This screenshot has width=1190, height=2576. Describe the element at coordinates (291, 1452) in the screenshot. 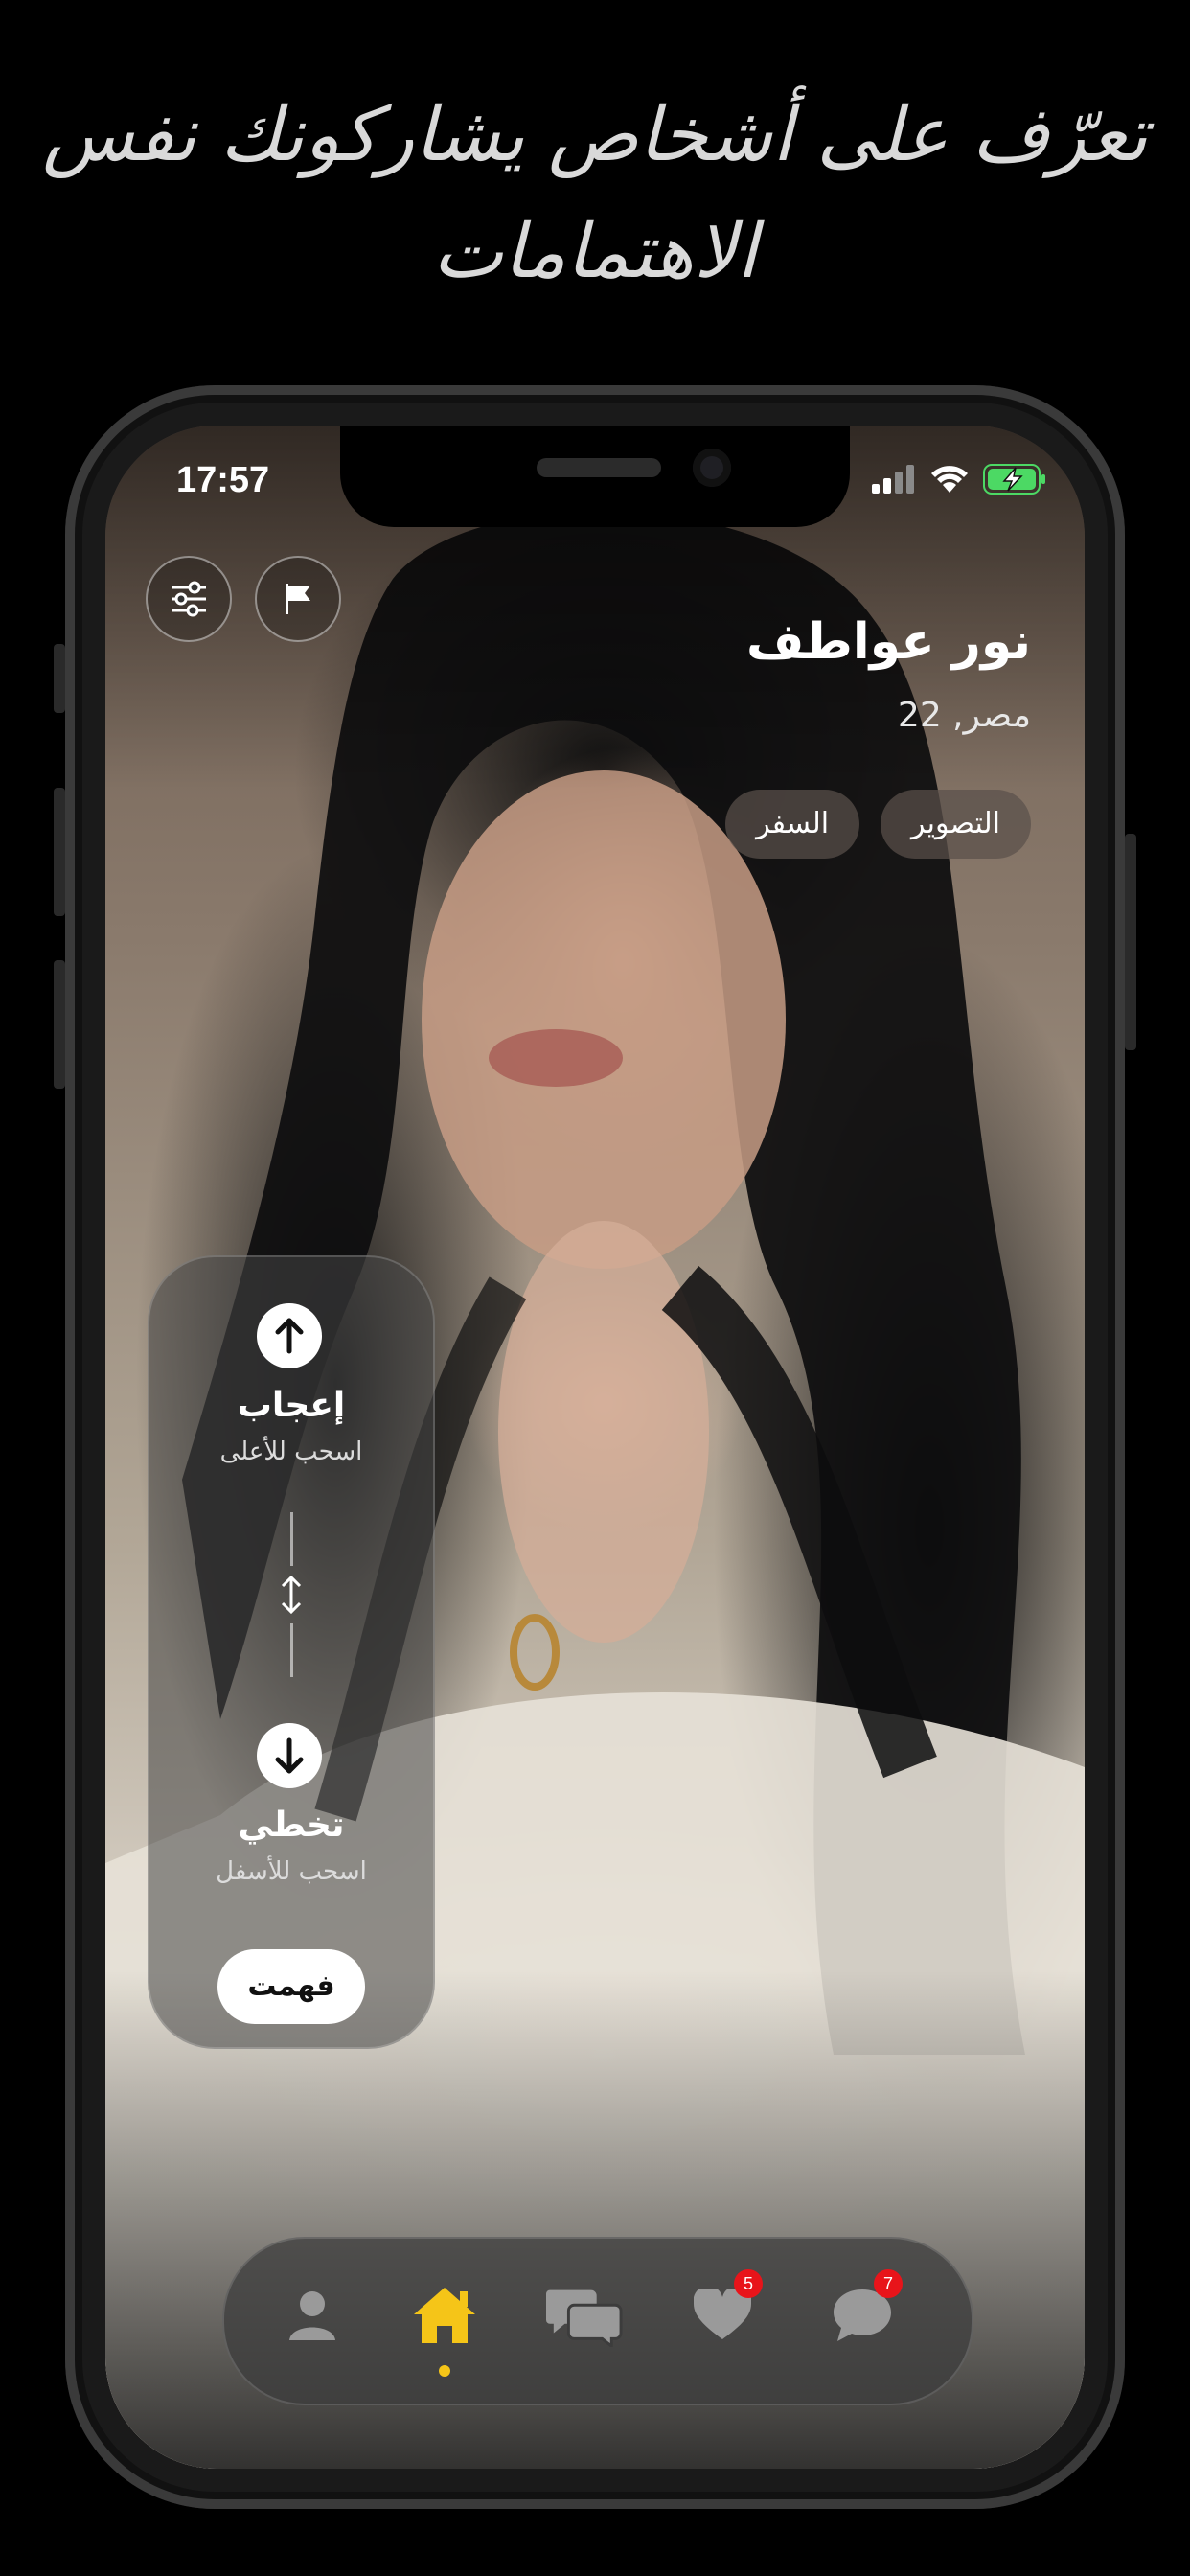

I see `like-hint: اسحب للأعلى` at that location.